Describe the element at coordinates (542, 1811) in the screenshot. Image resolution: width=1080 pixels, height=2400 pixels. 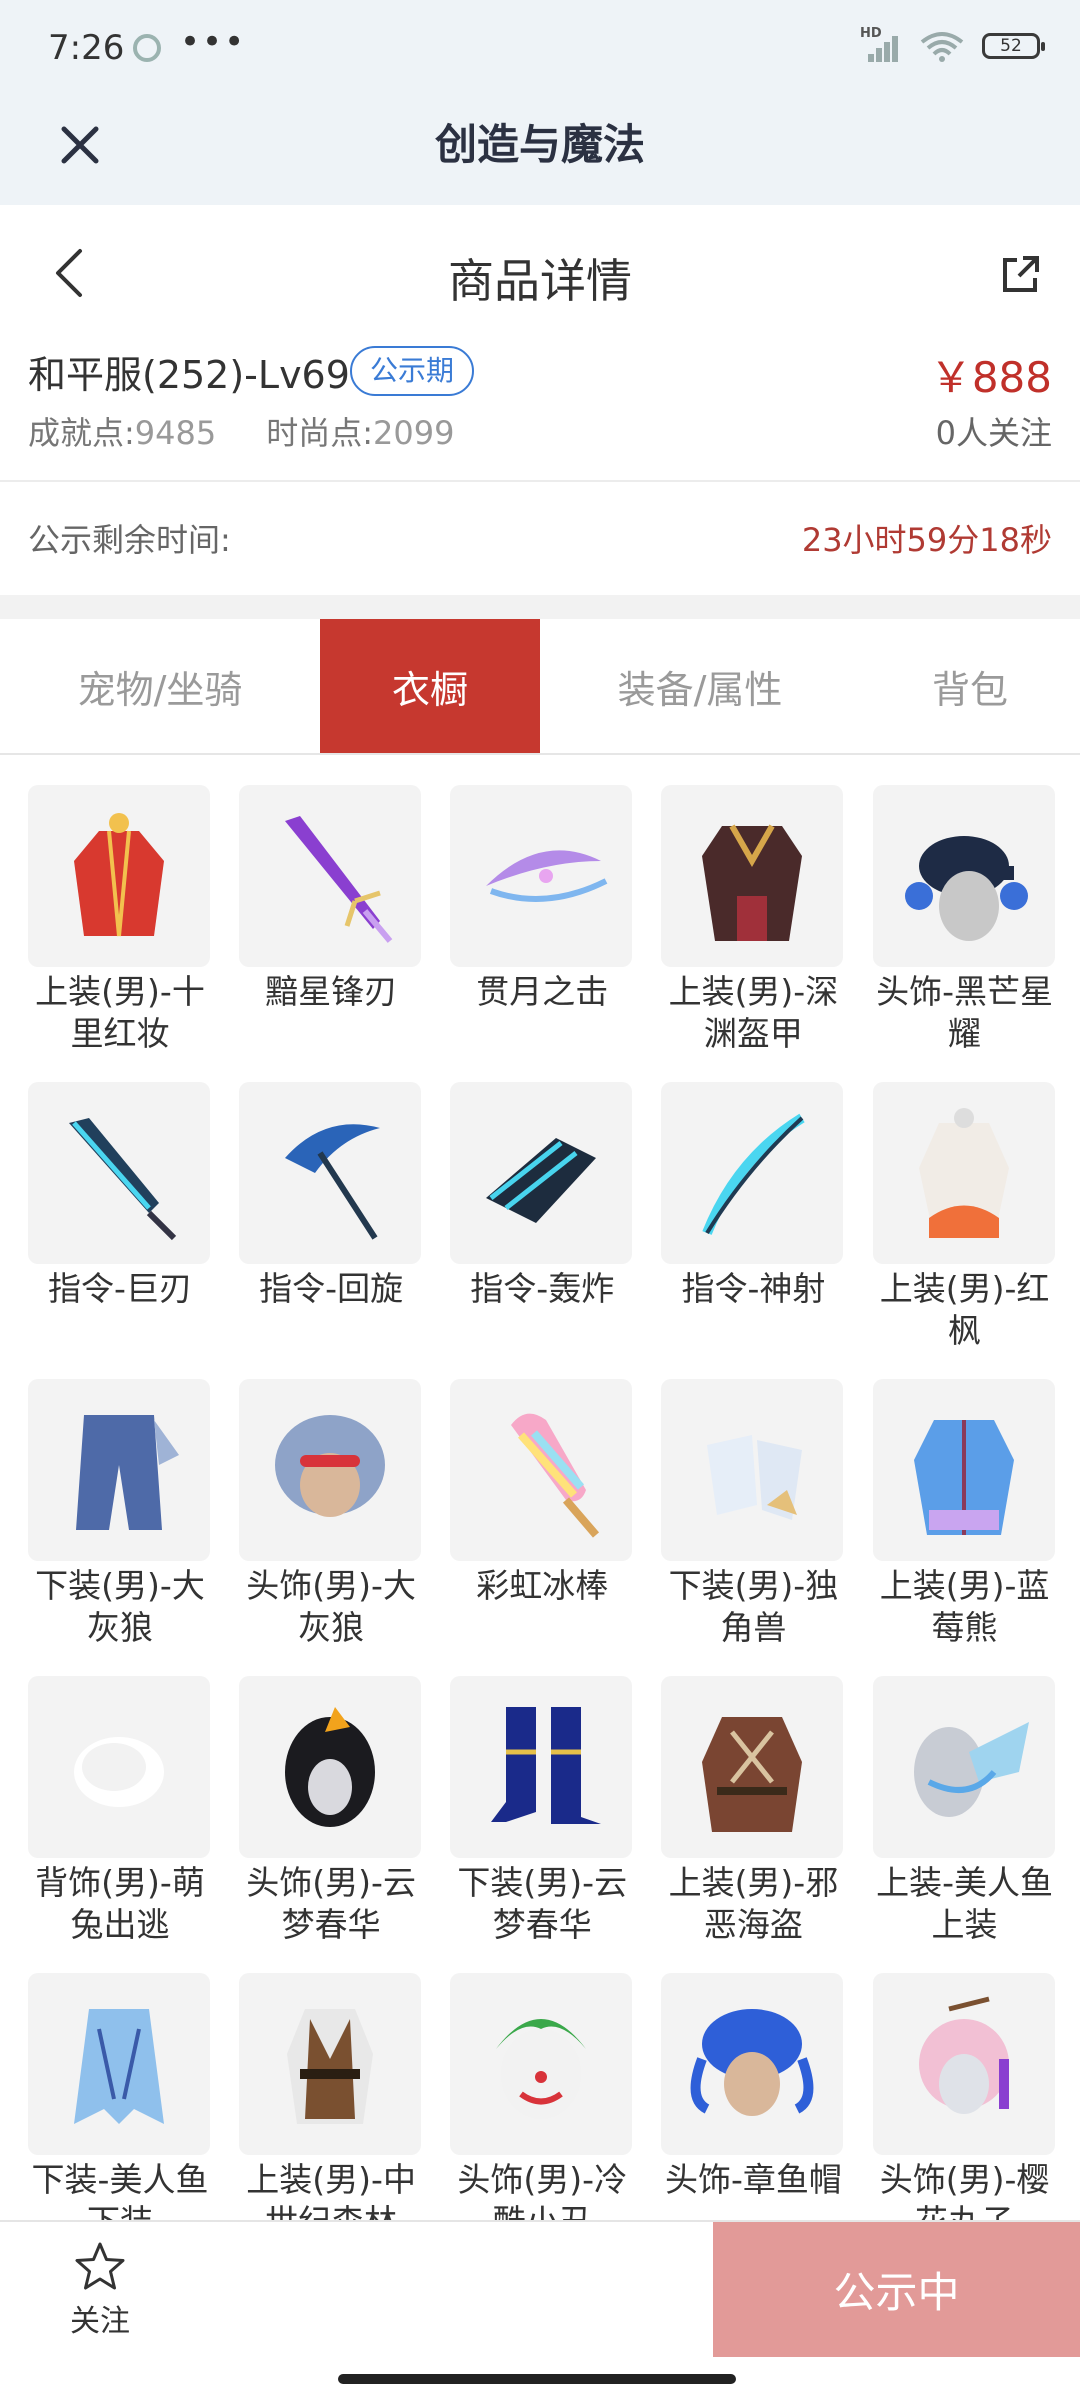
I see `wardrobe-item: 下装(男)-云梦春华` at that location.